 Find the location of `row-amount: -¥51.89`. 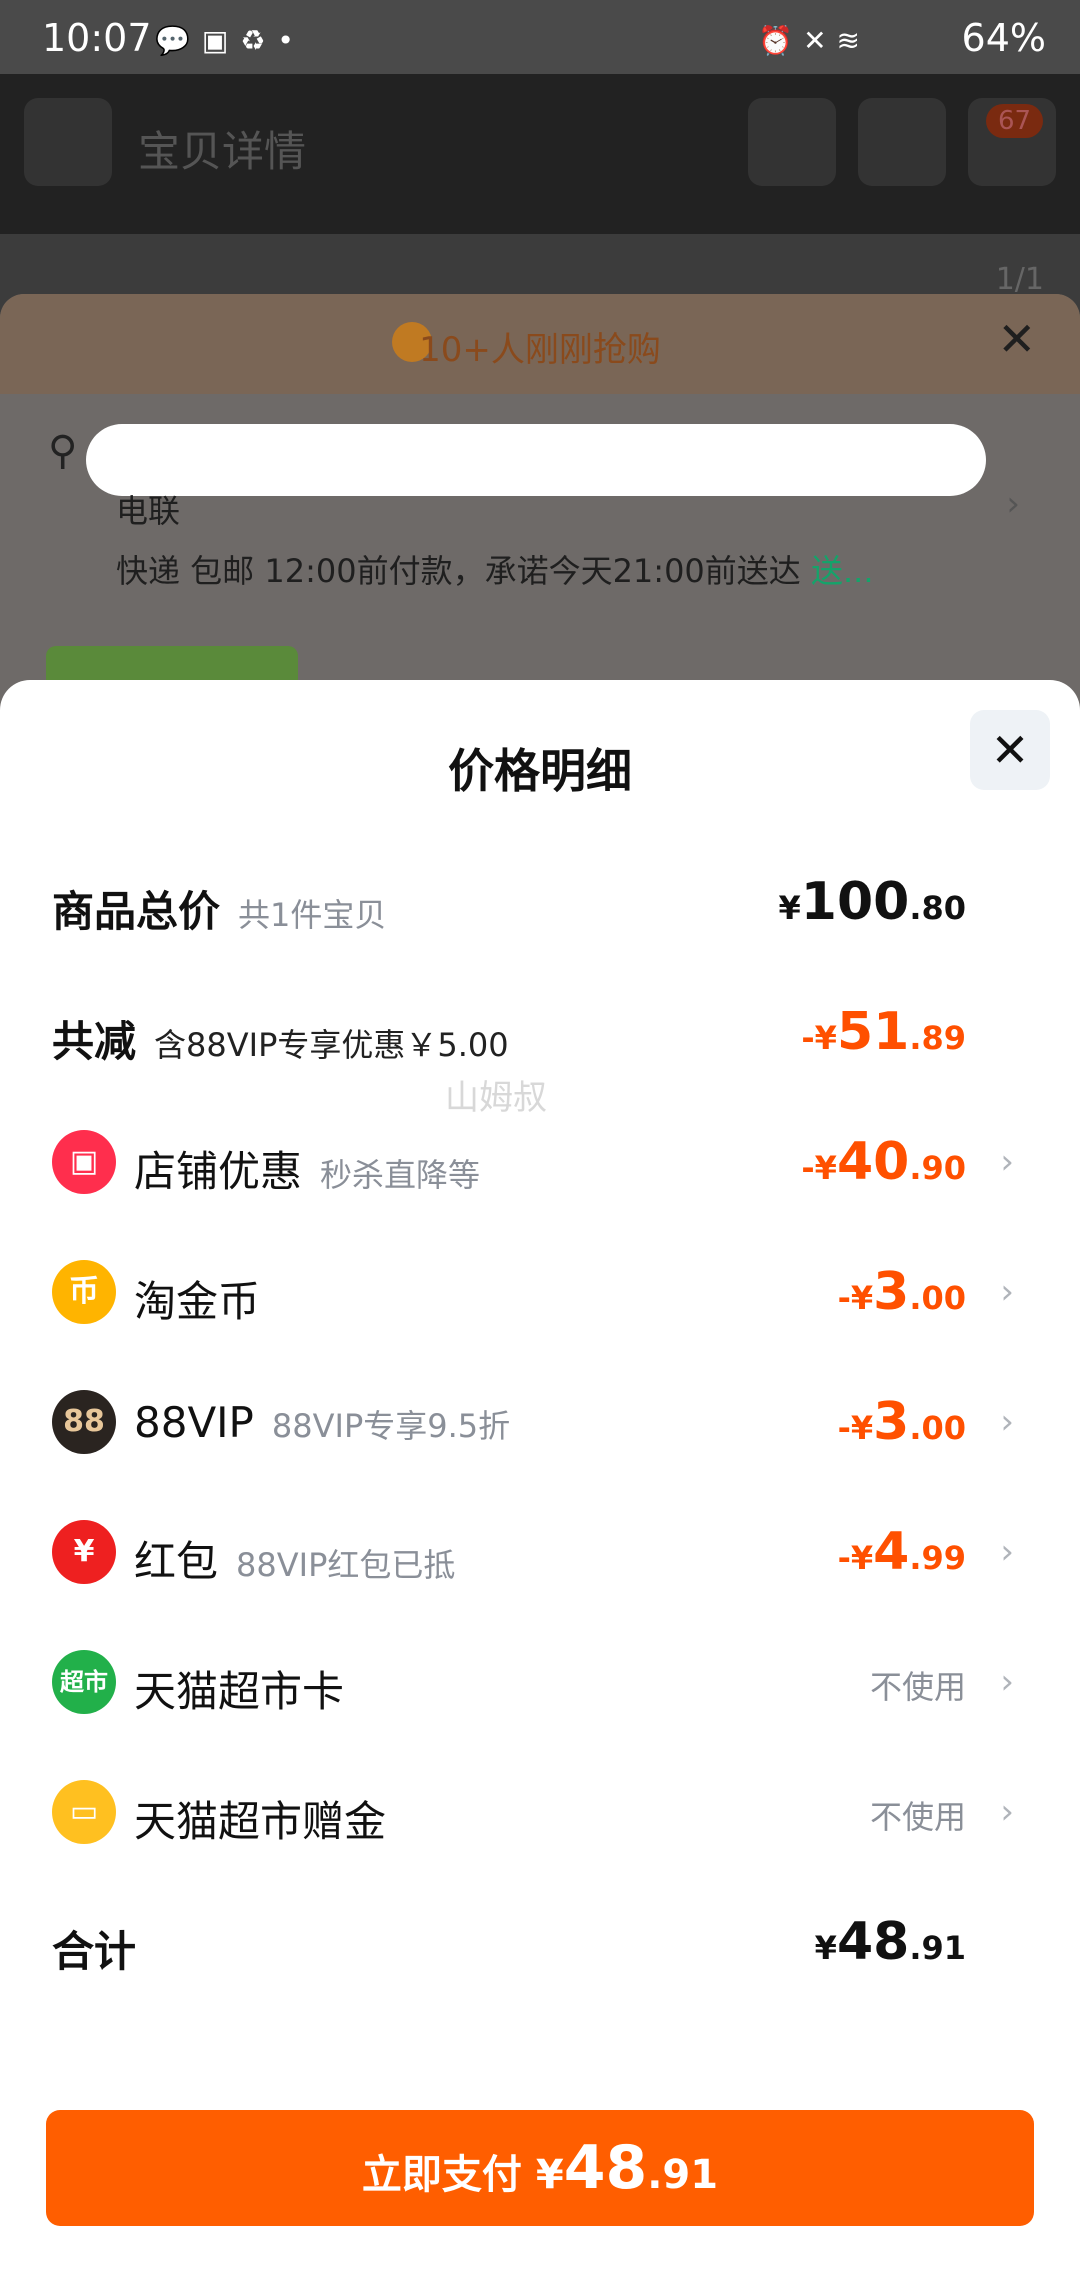

row-amount: -¥51.89 is located at coordinates (883, 1032).